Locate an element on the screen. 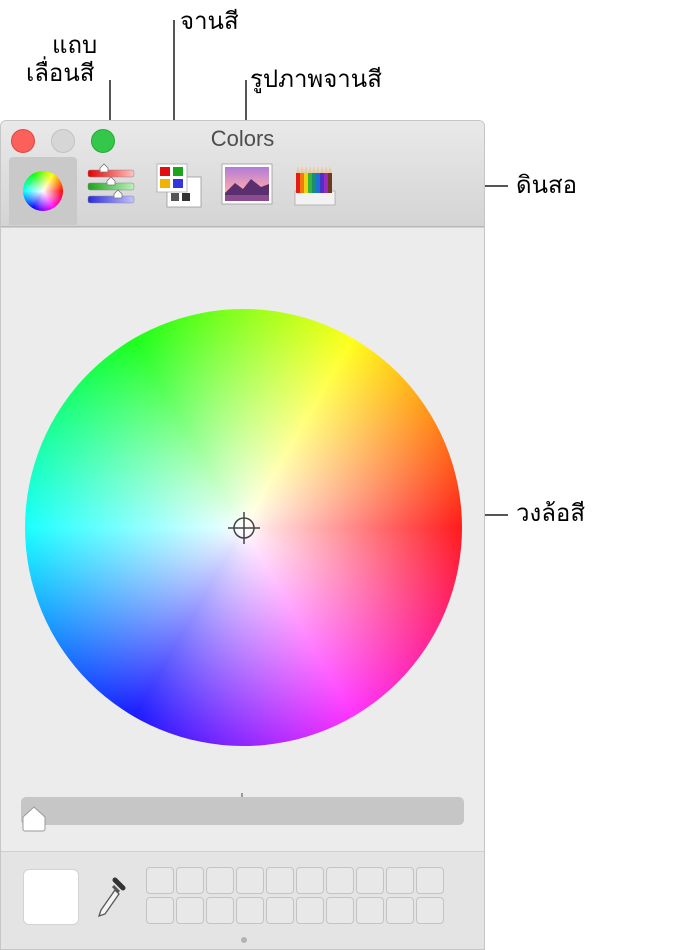  palettes-icon is located at coordinates (179, 185).